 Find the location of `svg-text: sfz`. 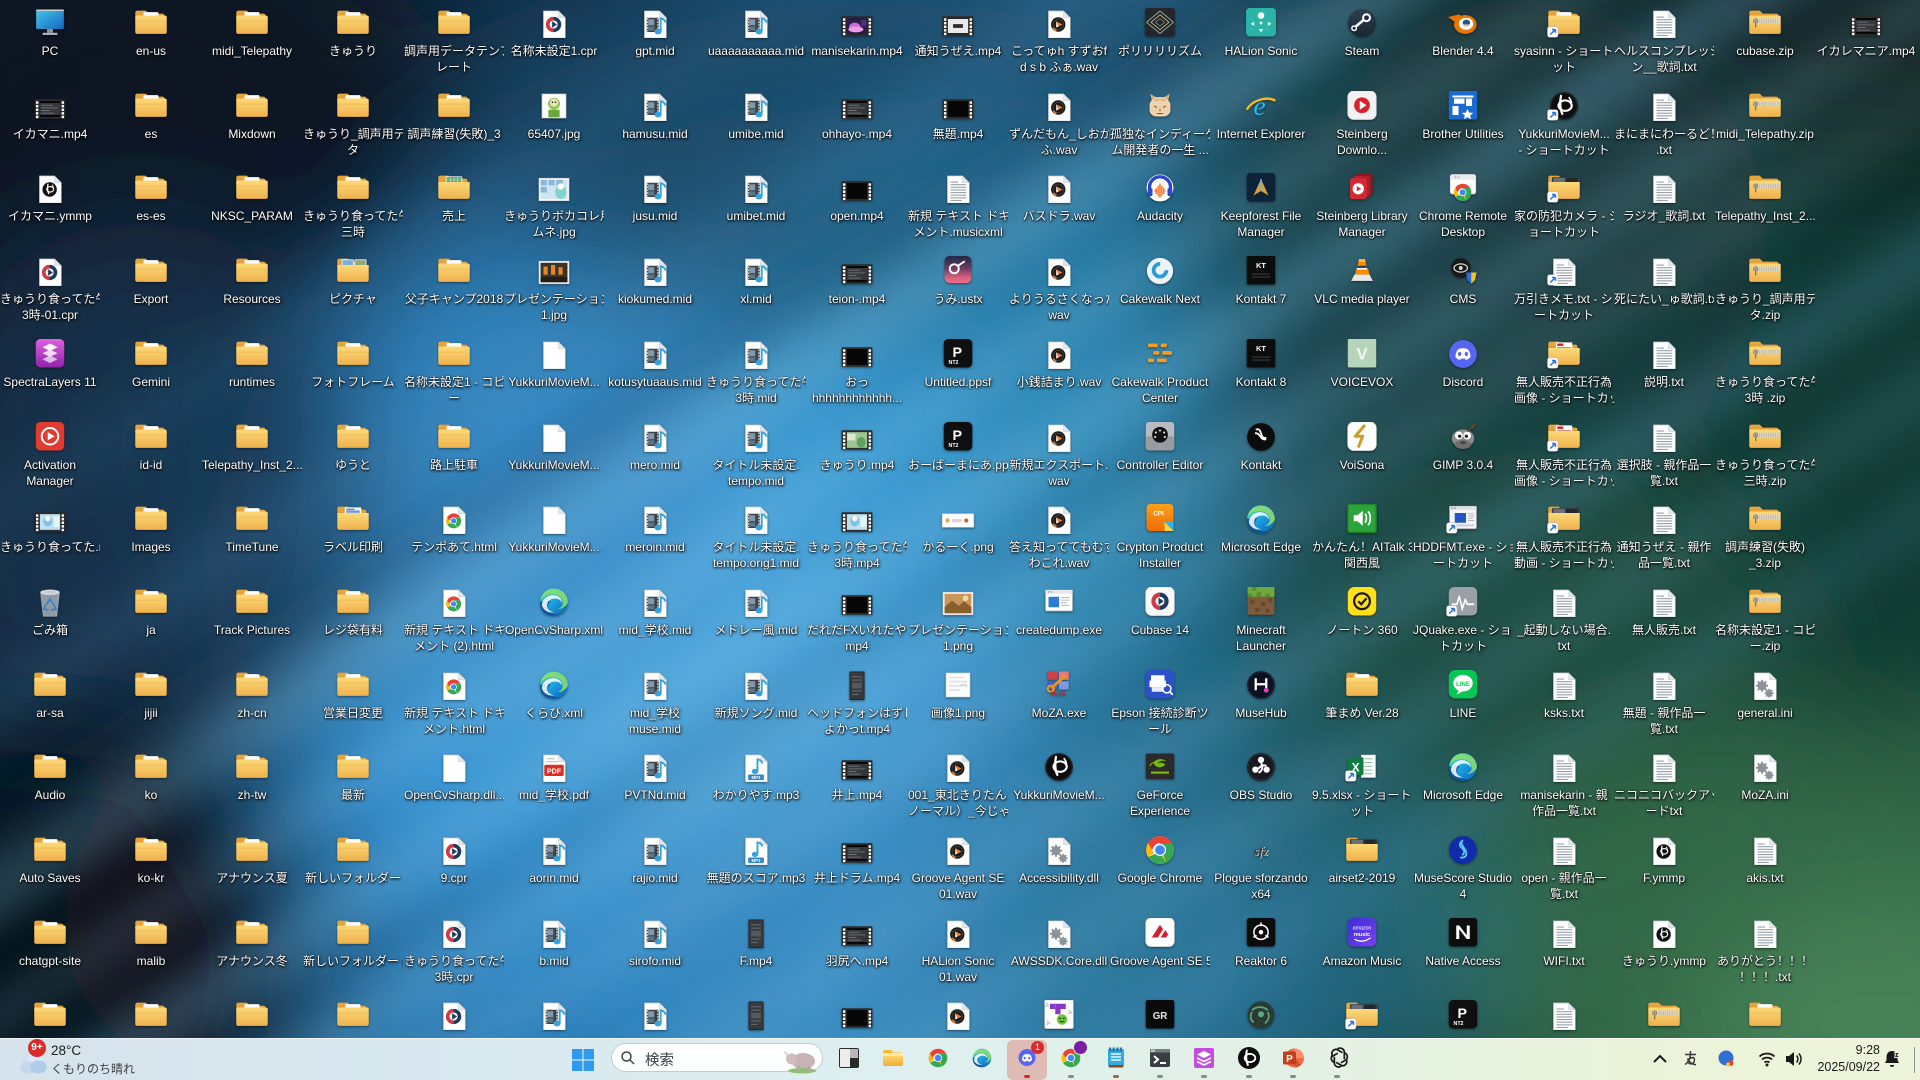

svg-text: sfz is located at coordinates (1260, 851).